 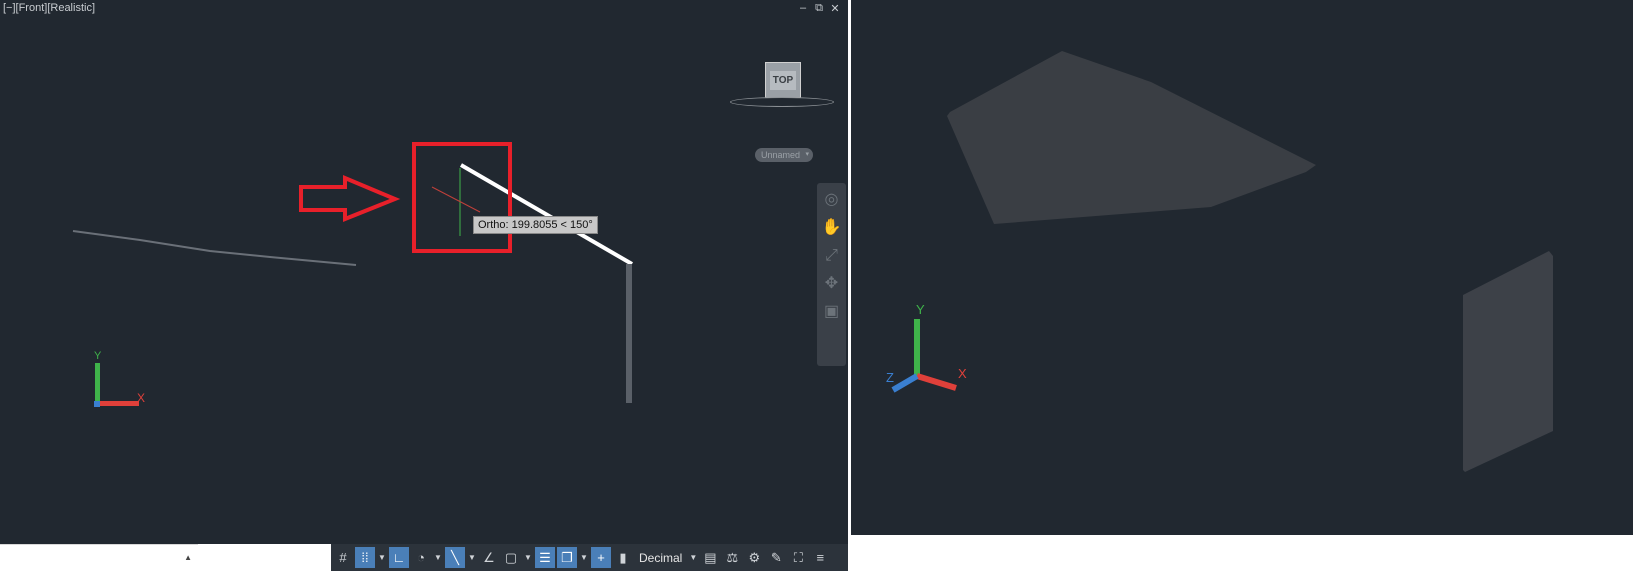 What do you see at coordinates (832, 312) in the screenshot?
I see `showmotion-icon: ▣` at bounding box center [832, 312].